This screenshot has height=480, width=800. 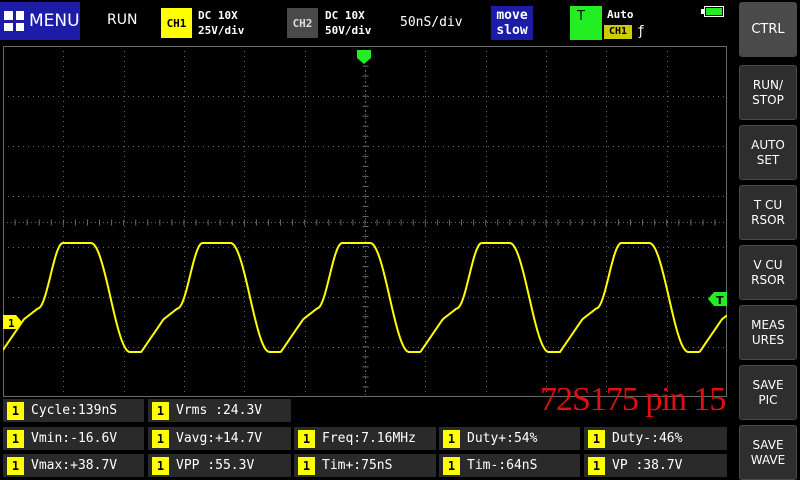 I want to click on measure-vmin: 1 Vmin:-16.6V, so click(x=73, y=438).